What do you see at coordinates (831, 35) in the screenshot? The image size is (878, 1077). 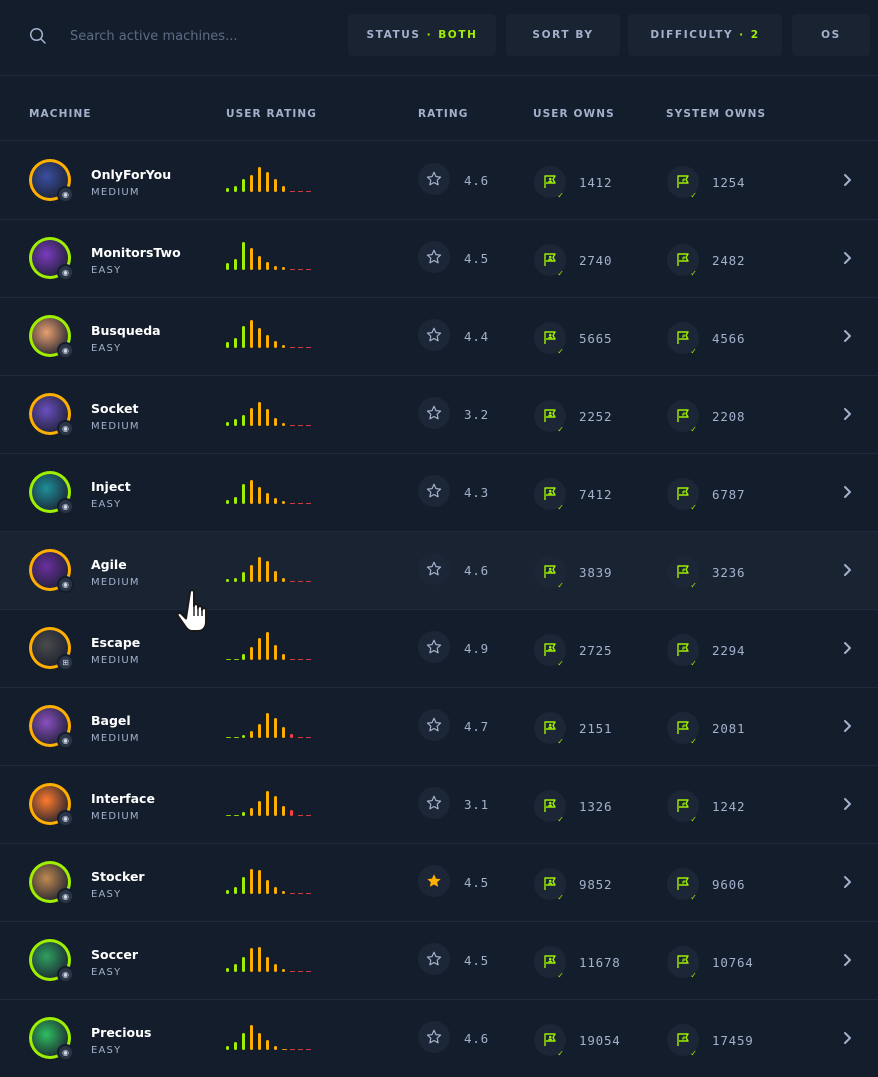 I see `os-filter-button: OS` at bounding box center [831, 35].